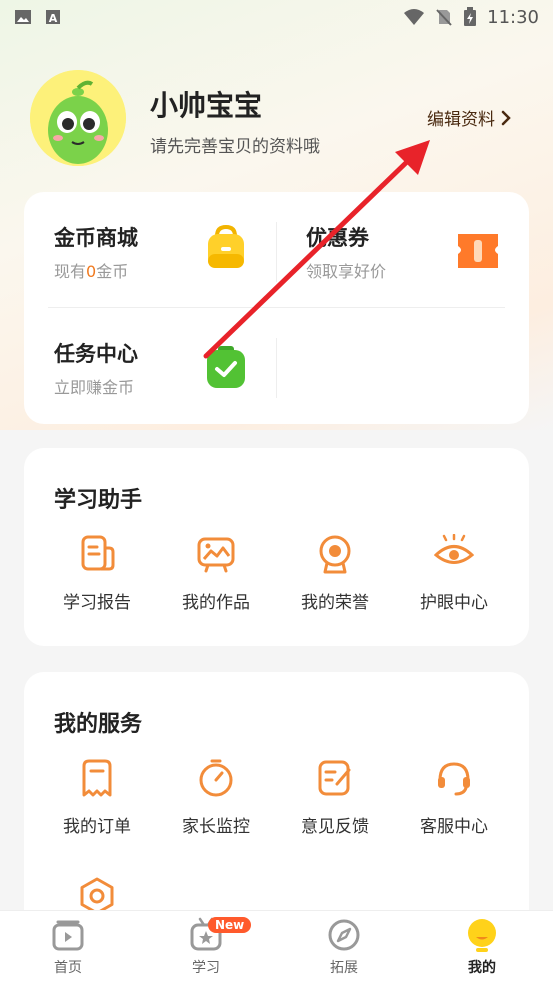  What do you see at coordinates (68, 968) in the screenshot?
I see `tab-home-label: 首页` at bounding box center [68, 968].